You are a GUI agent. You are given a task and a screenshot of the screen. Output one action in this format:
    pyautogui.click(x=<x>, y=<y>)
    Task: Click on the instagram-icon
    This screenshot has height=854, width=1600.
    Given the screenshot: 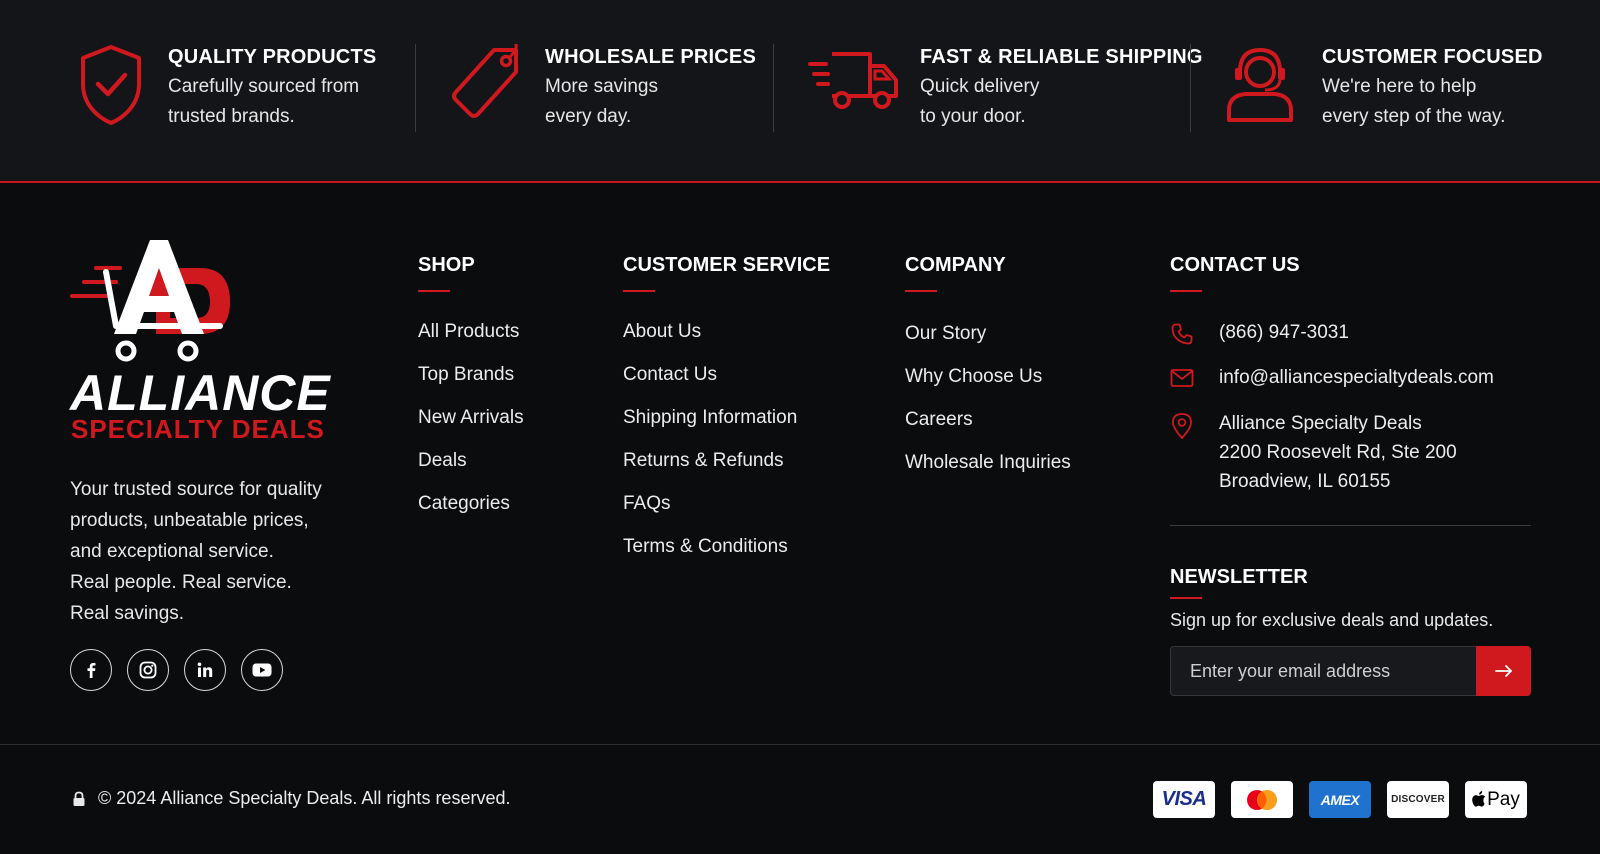 What is the action you would take?
    pyautogui.click(x=148, y=670)
    